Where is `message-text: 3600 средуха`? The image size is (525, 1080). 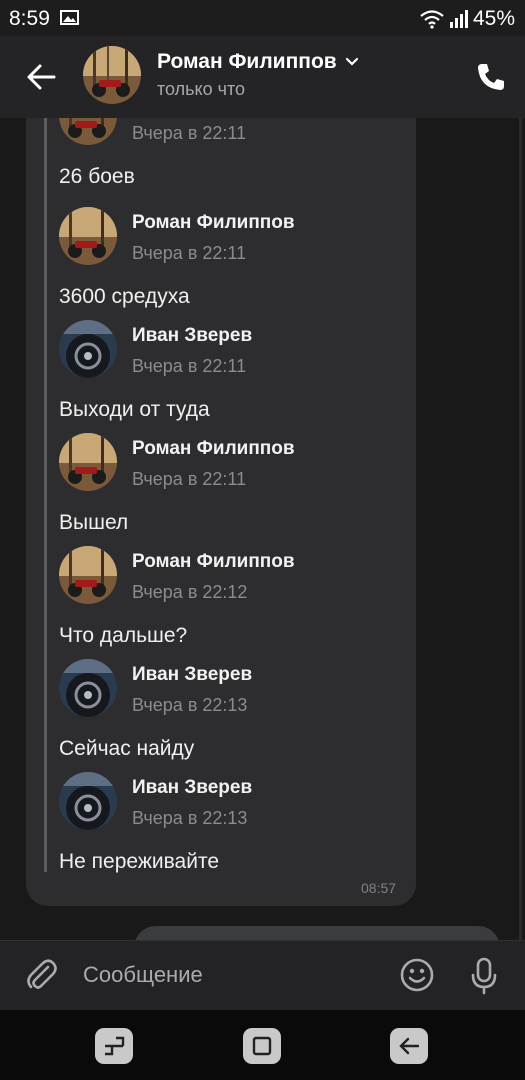 message-text: 3600 средуха is located at coordinates (124, 296).